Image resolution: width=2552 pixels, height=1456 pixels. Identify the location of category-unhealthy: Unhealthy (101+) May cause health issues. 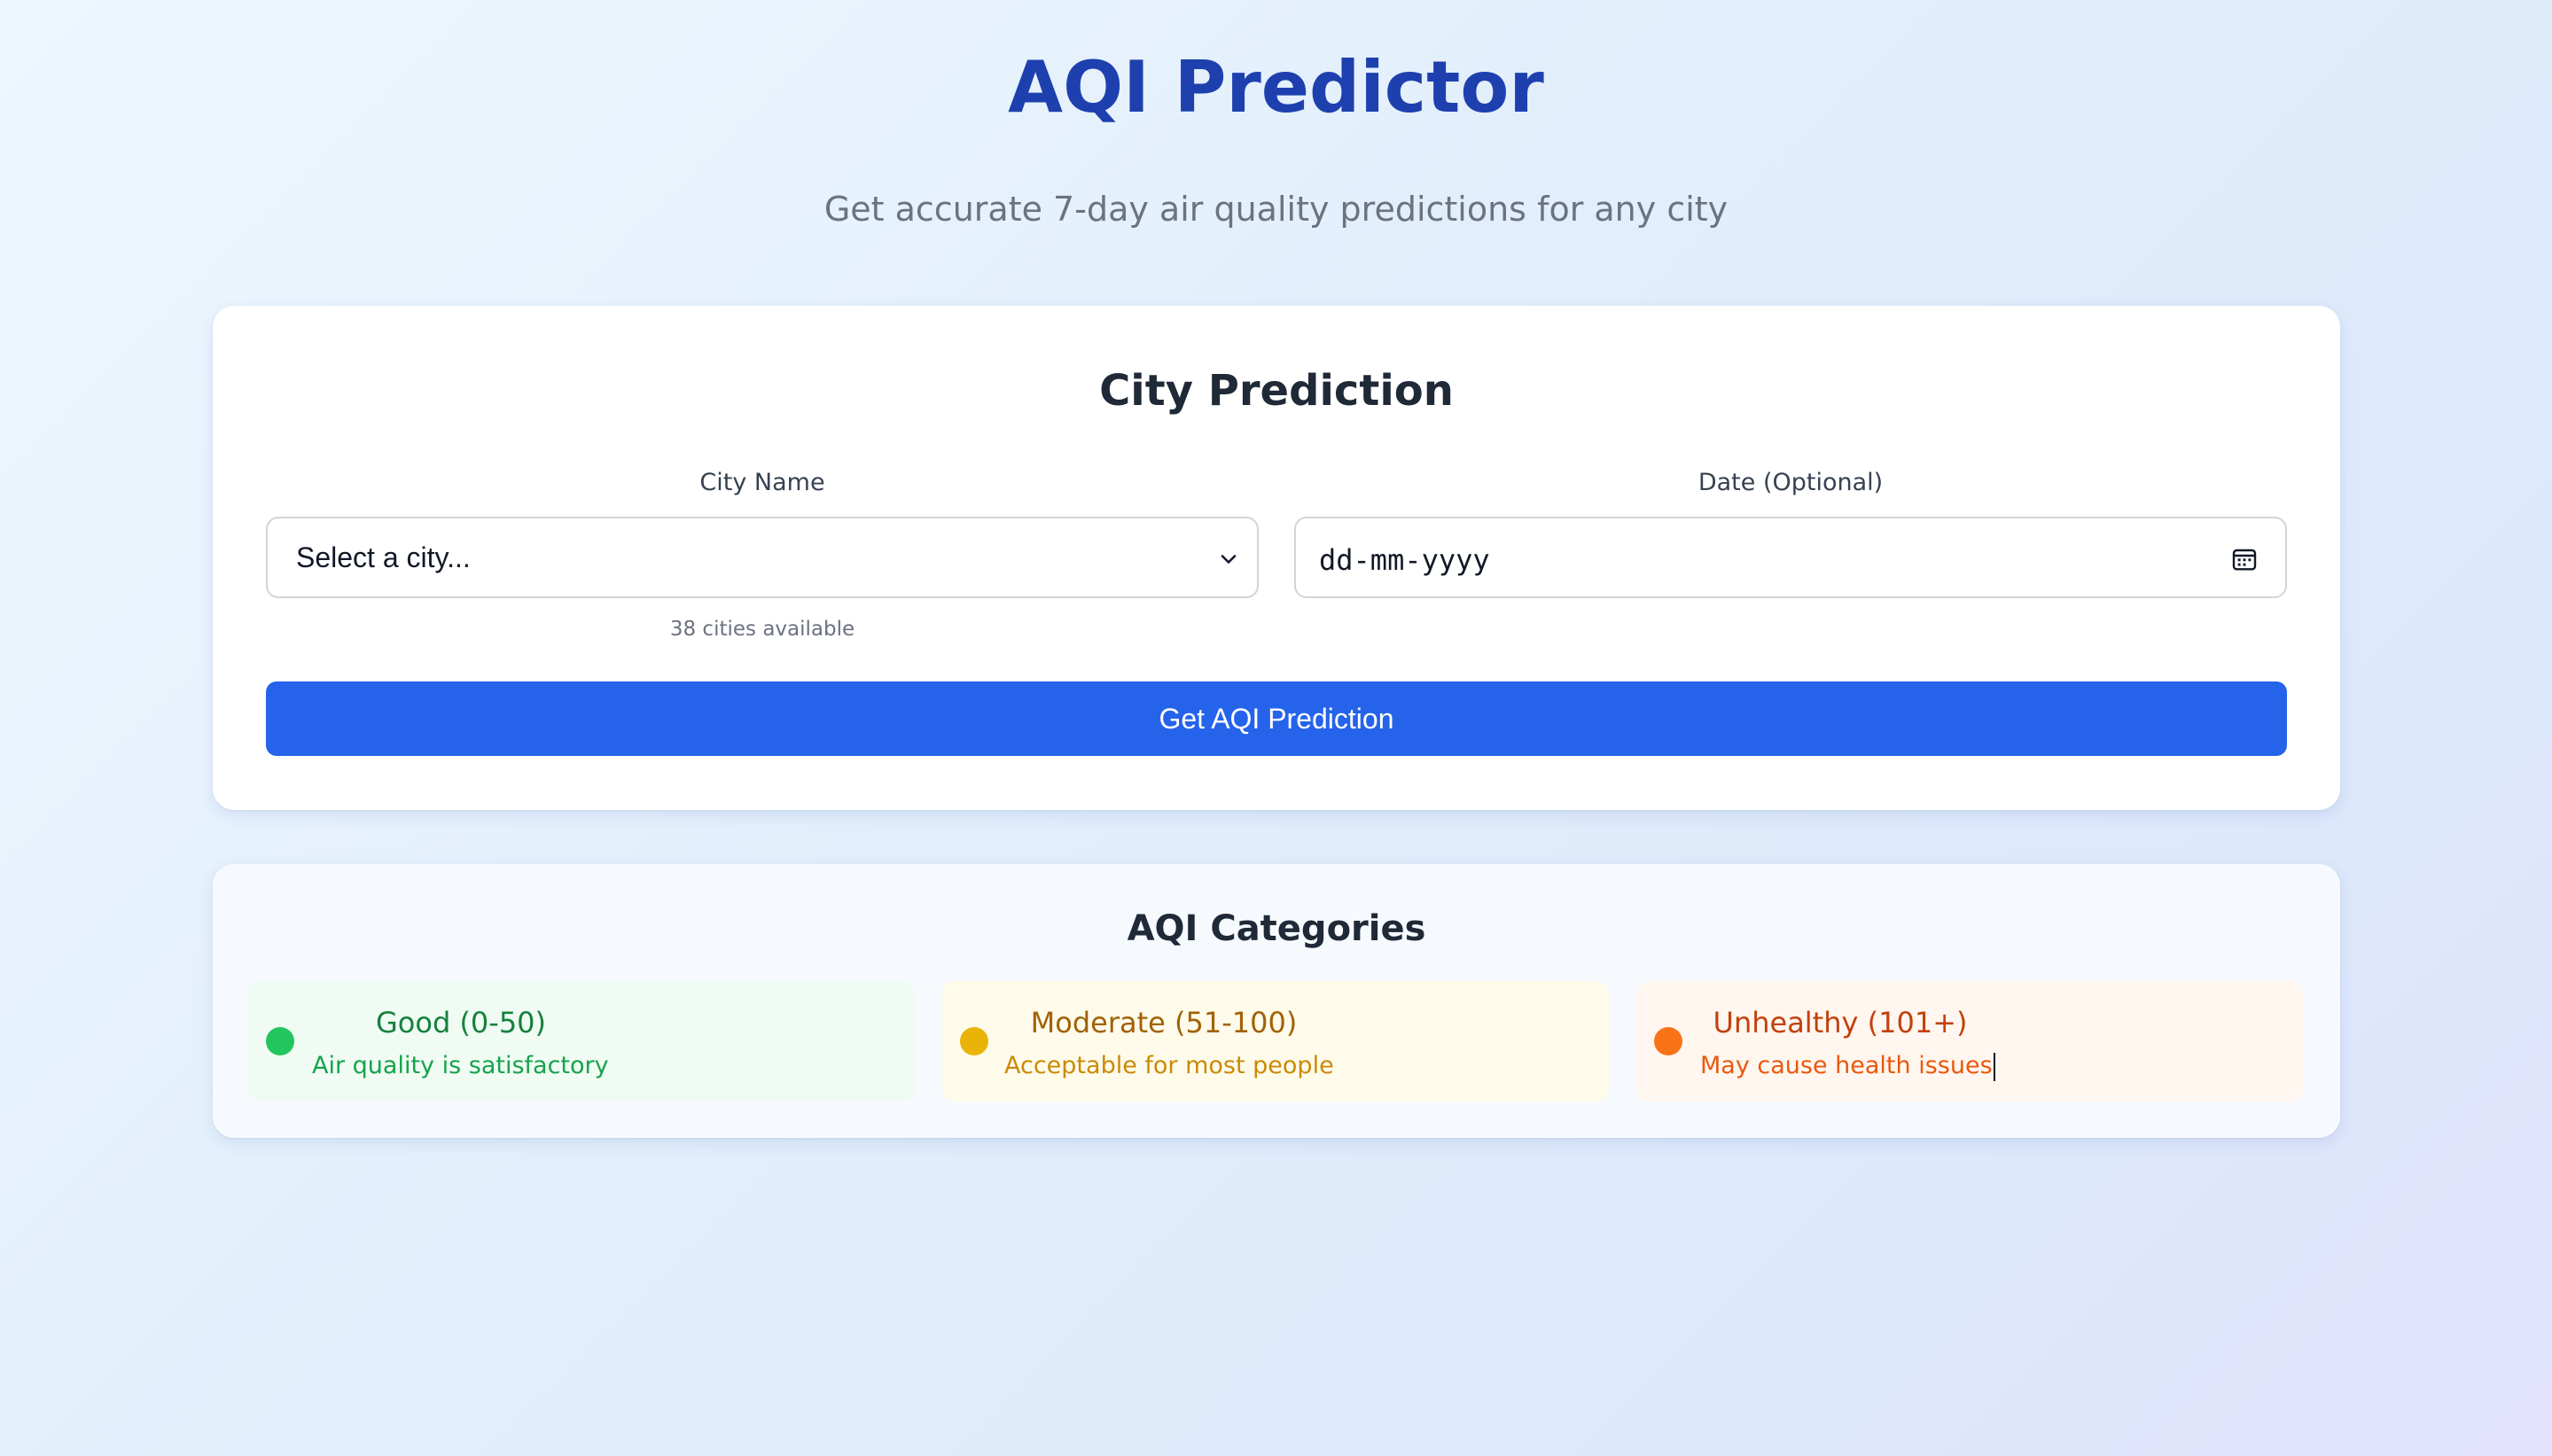
(1969, 1041).